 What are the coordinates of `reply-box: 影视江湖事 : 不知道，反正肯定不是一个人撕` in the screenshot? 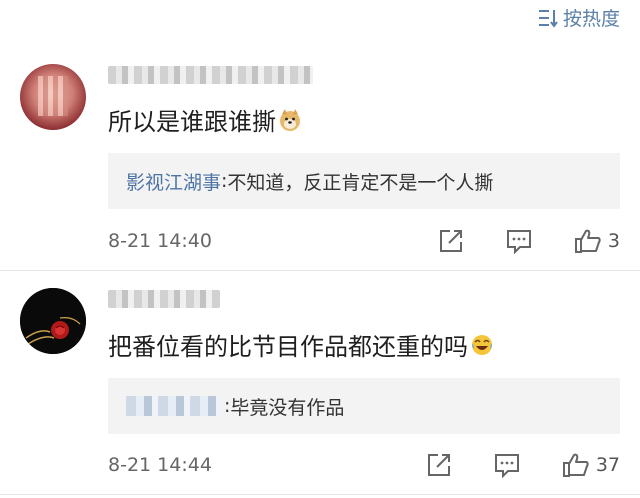 It's located at (364, 181).